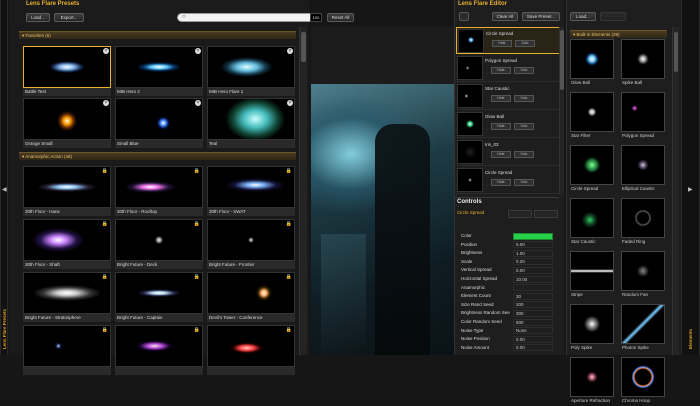 The height and width of the screenshot is (406, 700). I want to click on editor-element-row: Star Caustic Hide Solo, so click(508, 96).